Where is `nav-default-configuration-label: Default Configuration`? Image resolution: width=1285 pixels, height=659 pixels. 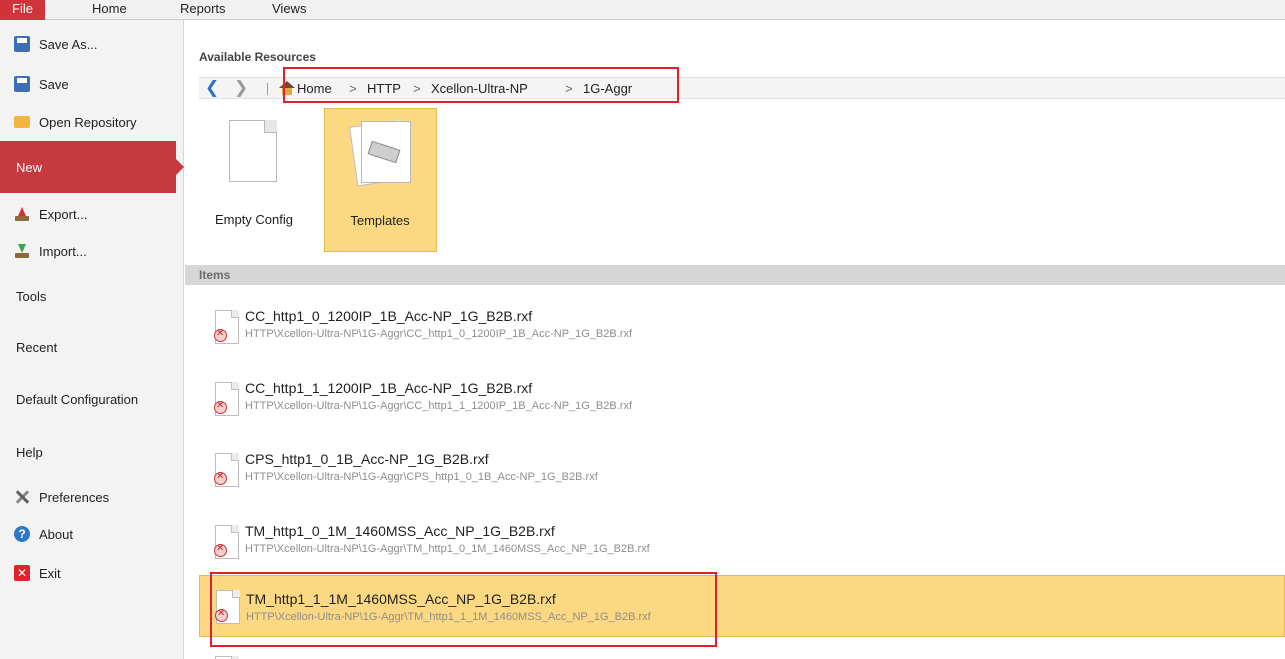
nav-default-configuration-label: Default Configuration is located at coordinates (77, 399).